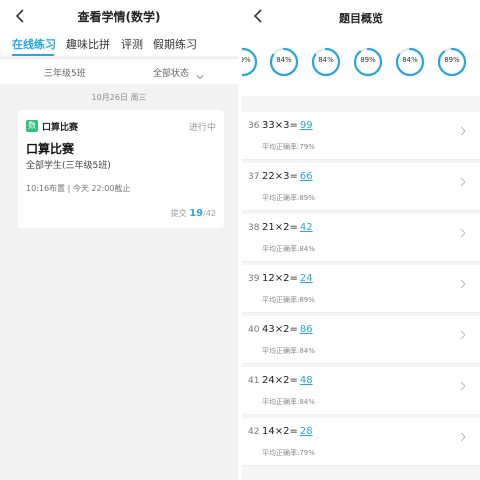 This screenshot has width=480, height=480. Describe the element at coordinates (254, 228) in the screenshot. I see `question-number: 38` at that location.